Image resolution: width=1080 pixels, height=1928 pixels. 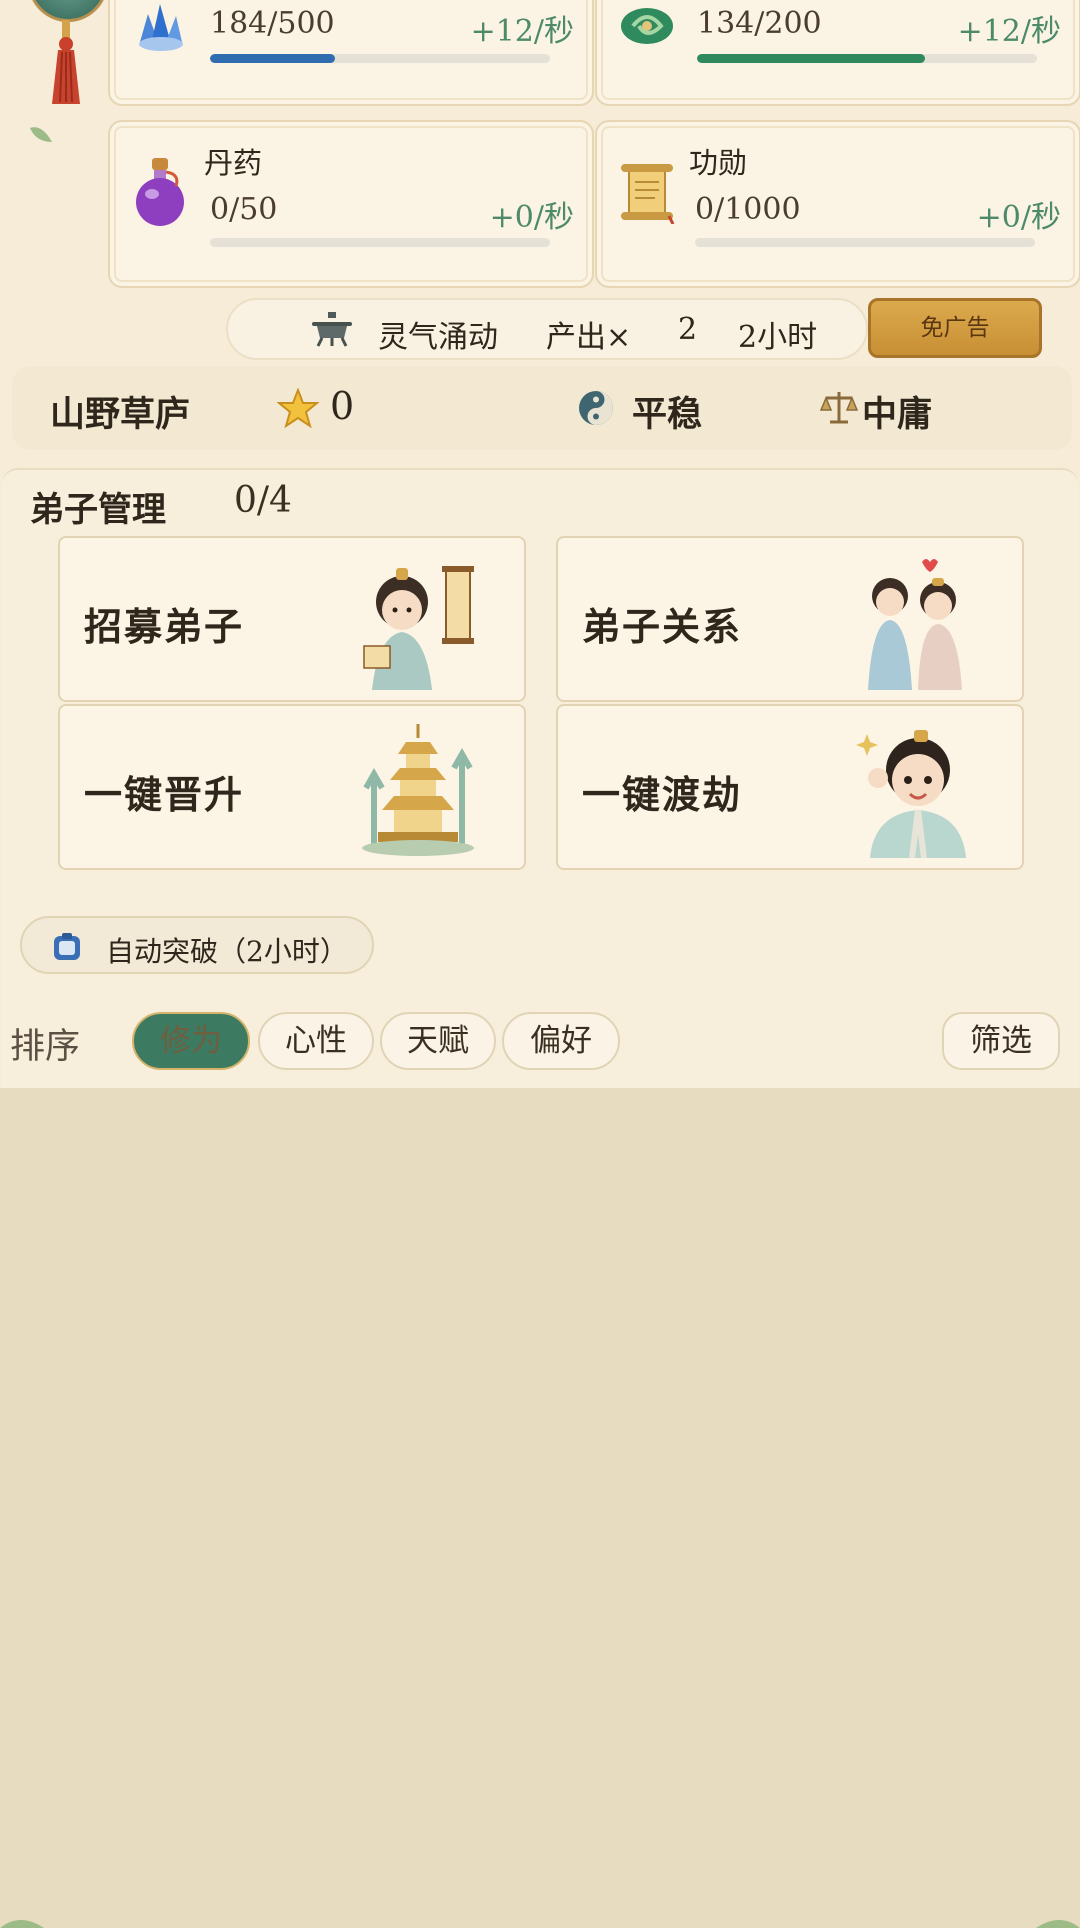 What do you see at coordinates (561, 1041) in the screenshot?
I see `sort-option-preference: 偏好` at bounding box center [561, 1041].